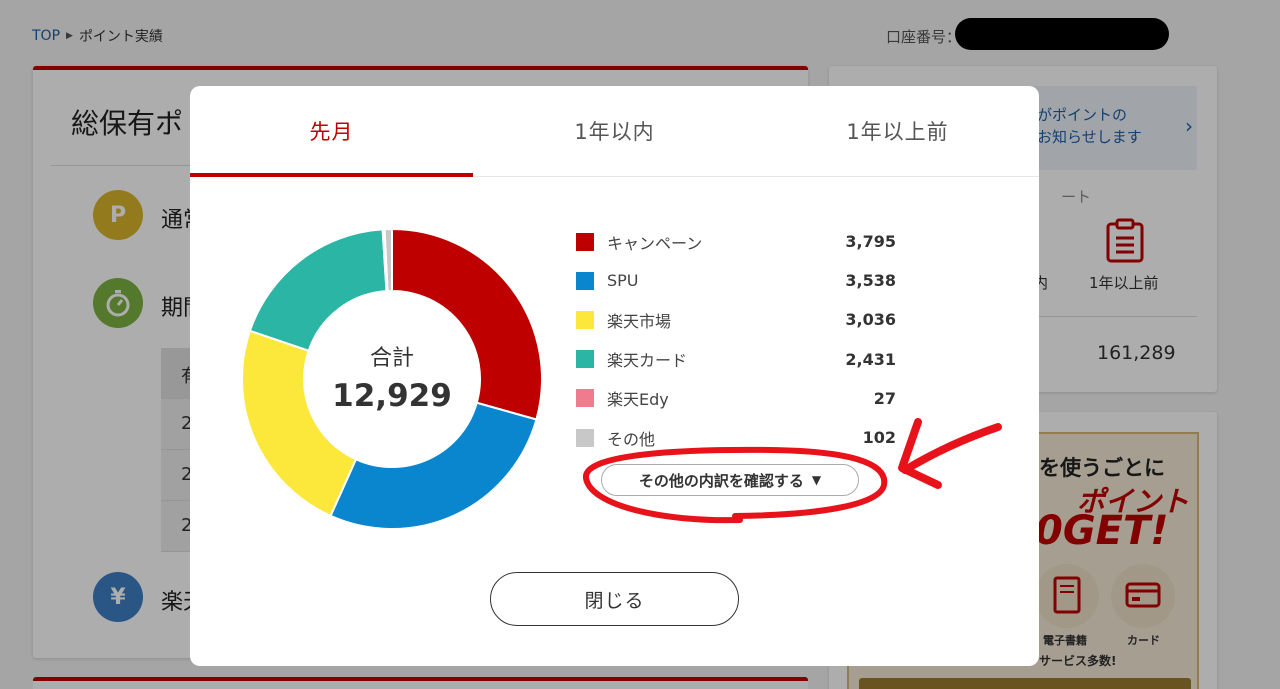 This screenshot has width=1280, height=689. Describe the element at coordinates (870, 281) in the screenshot. I see `legend-value: 3,538` at that location.